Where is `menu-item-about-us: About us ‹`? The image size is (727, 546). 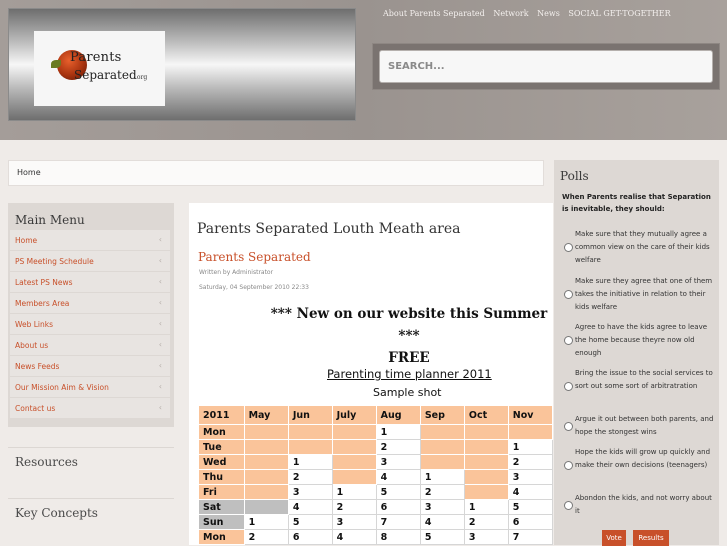
menu-item-about-us: About us ‹ is located at coordinates (90, 345).